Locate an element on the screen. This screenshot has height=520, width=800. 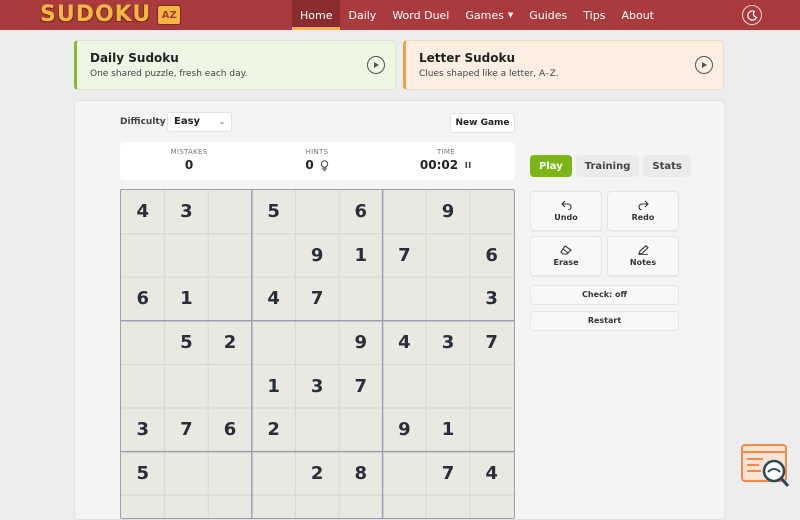
new-game-button: New Game is located at coordinates (482, 123).